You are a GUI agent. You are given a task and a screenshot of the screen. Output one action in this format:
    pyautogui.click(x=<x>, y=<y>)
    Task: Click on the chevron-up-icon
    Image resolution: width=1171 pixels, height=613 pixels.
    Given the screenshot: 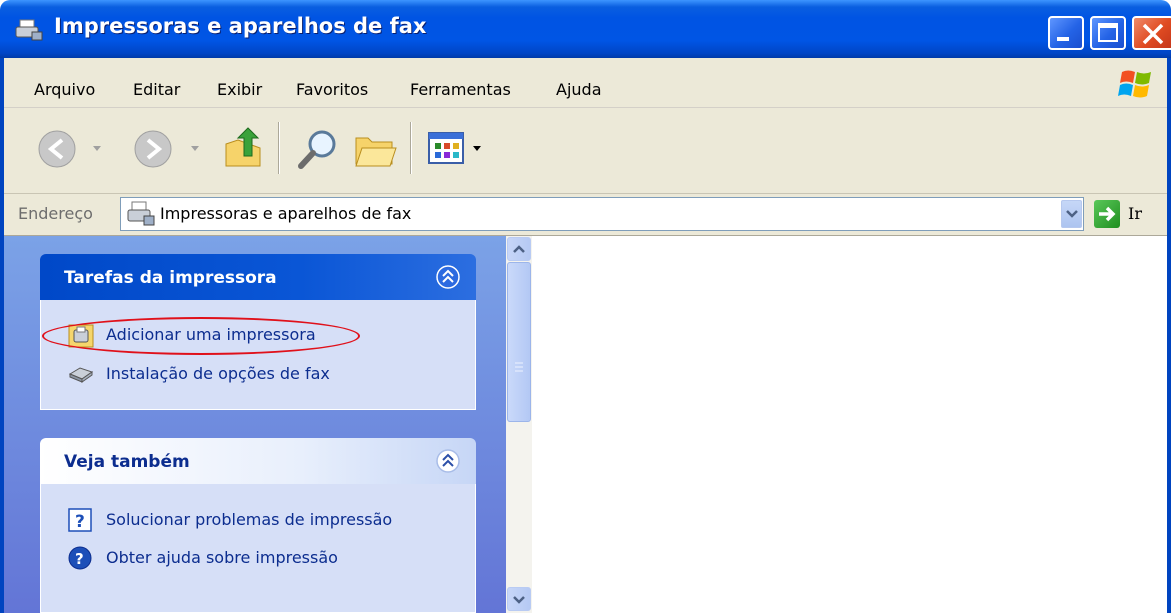 What is the action you would take?
    pyautogui.click(x=519, y=249)
    